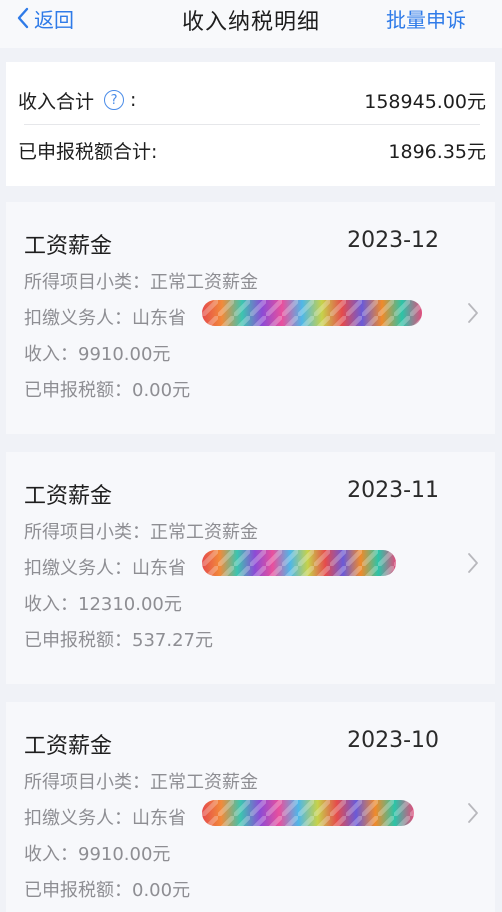 The image size is (502, 912). Describe the element at coordinates (393, 740) in the screenshot. I see `record-period: 2023-10` at that location.